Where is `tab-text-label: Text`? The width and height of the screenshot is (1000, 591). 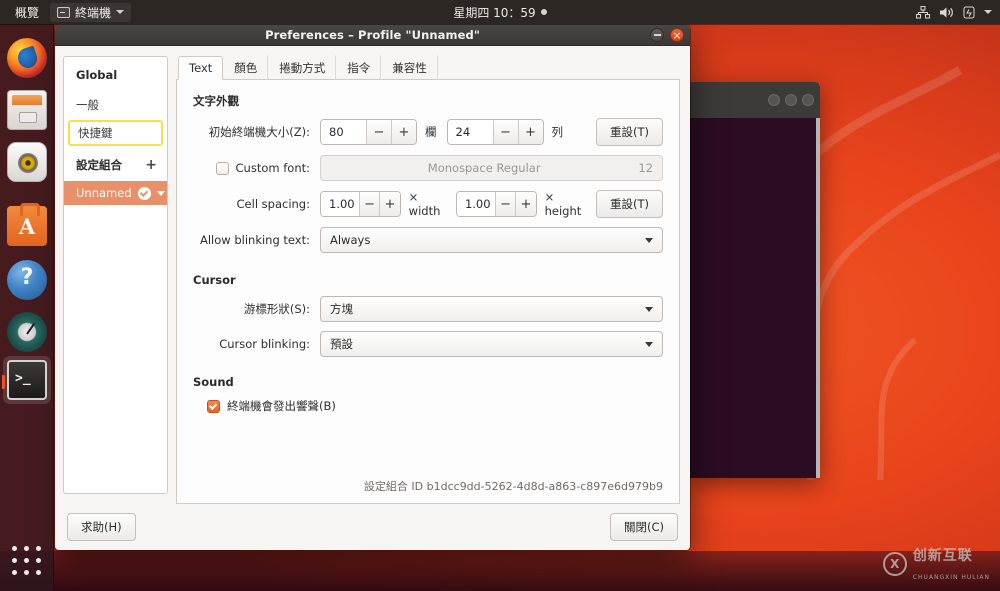
tab-text-label: Text is located at coordinates (201, 68).